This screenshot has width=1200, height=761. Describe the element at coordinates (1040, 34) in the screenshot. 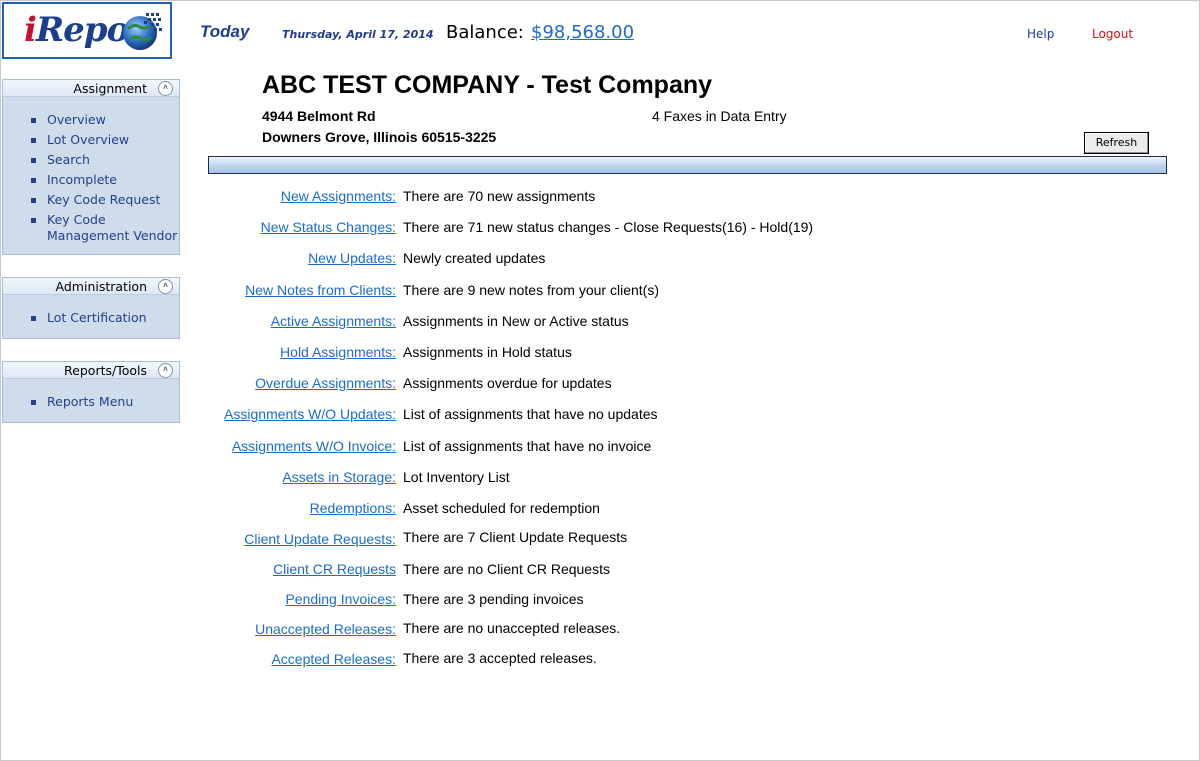

I see `help-link: Help` at that location.